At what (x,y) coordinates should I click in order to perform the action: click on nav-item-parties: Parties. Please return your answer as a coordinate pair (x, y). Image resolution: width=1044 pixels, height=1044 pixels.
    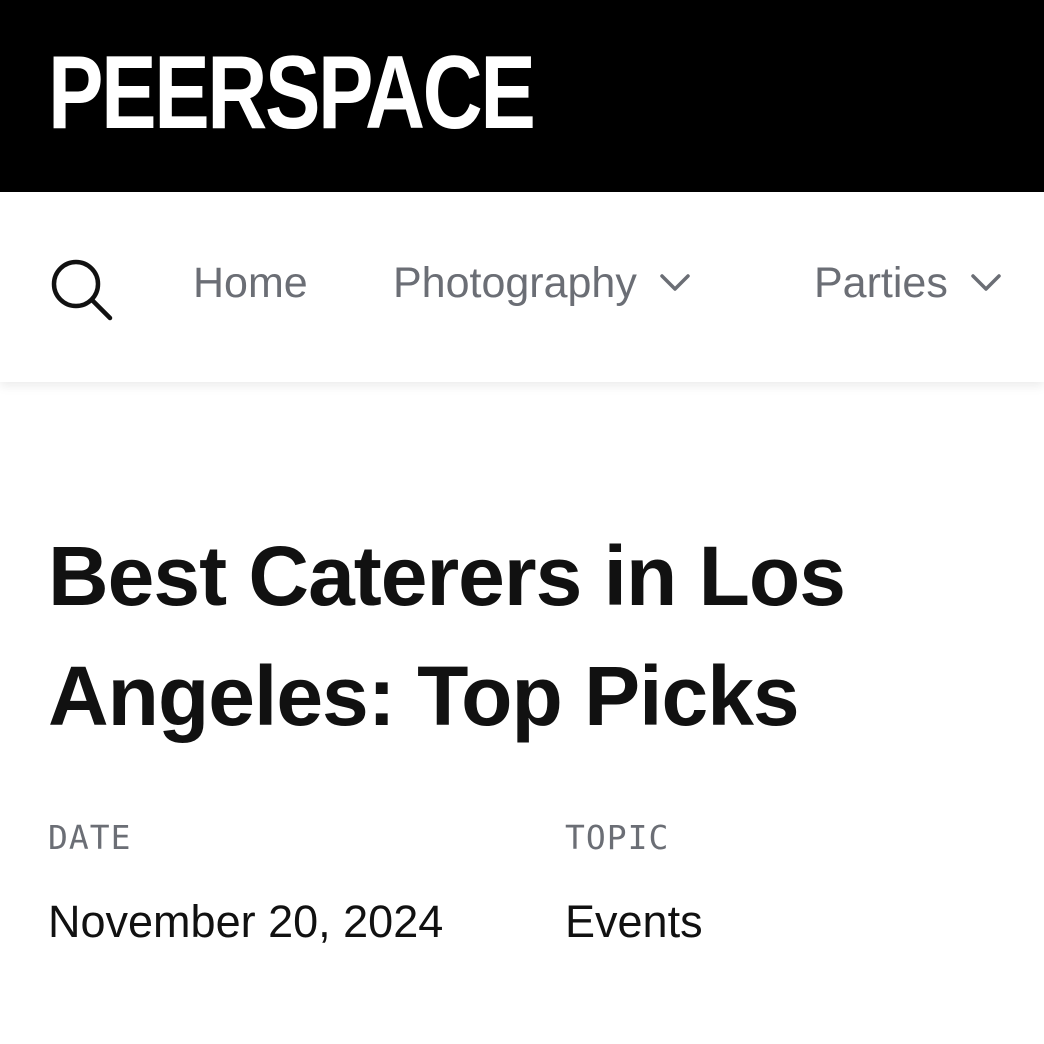
    Looking at the image, I should click on (908, 283).